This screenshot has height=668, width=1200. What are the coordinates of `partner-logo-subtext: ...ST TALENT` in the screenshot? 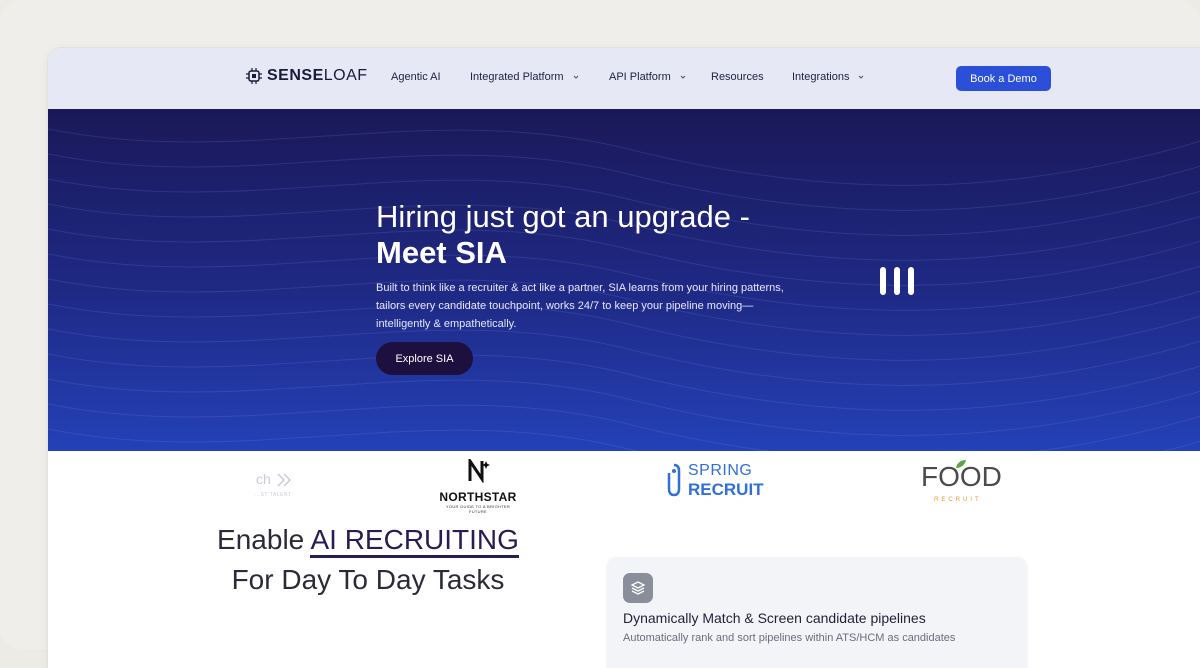 It's located at (273, 495).